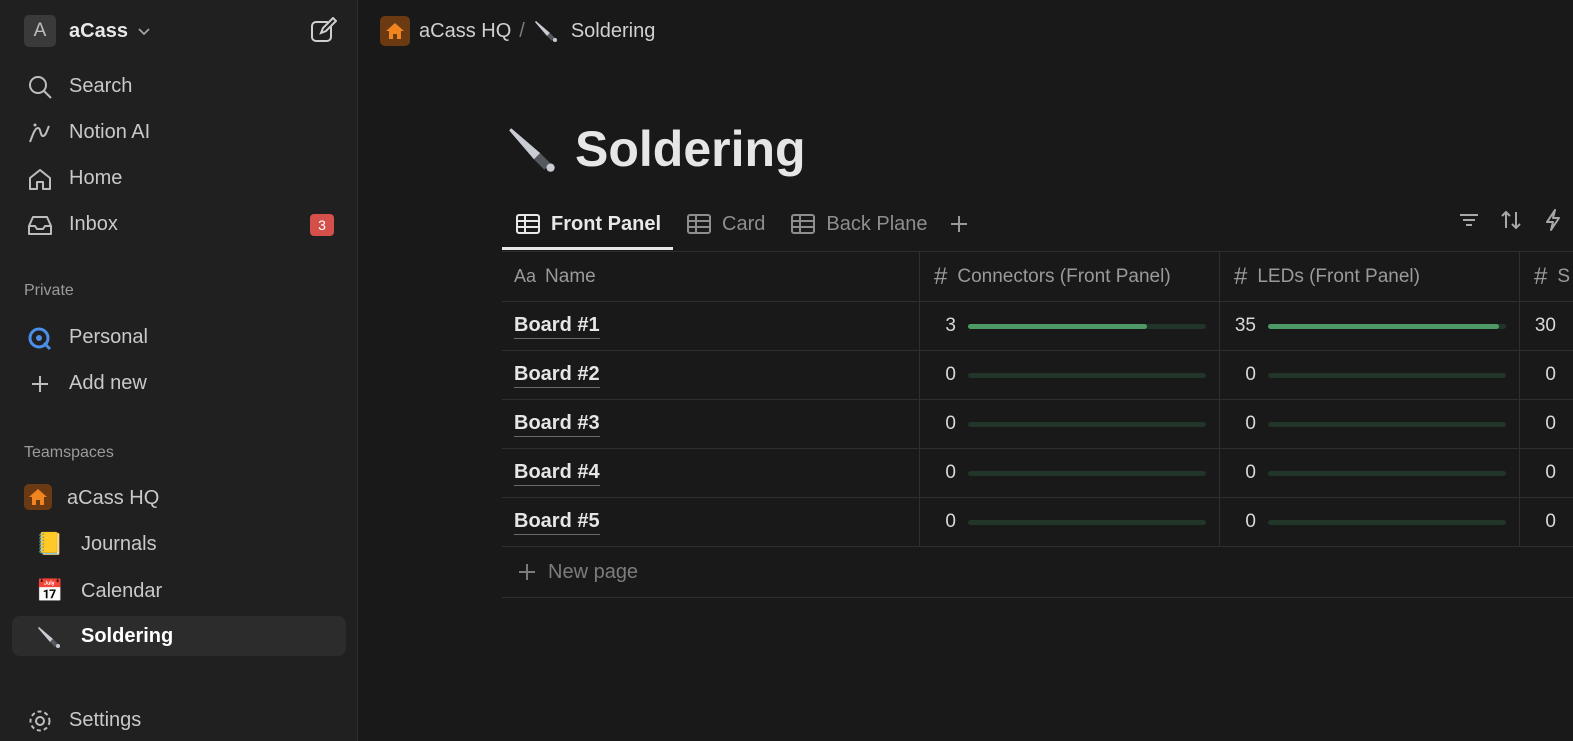 The height and width of the screenshot is (741, 1573). I want to click on text-type-icon: Aa, so click(525, 276).